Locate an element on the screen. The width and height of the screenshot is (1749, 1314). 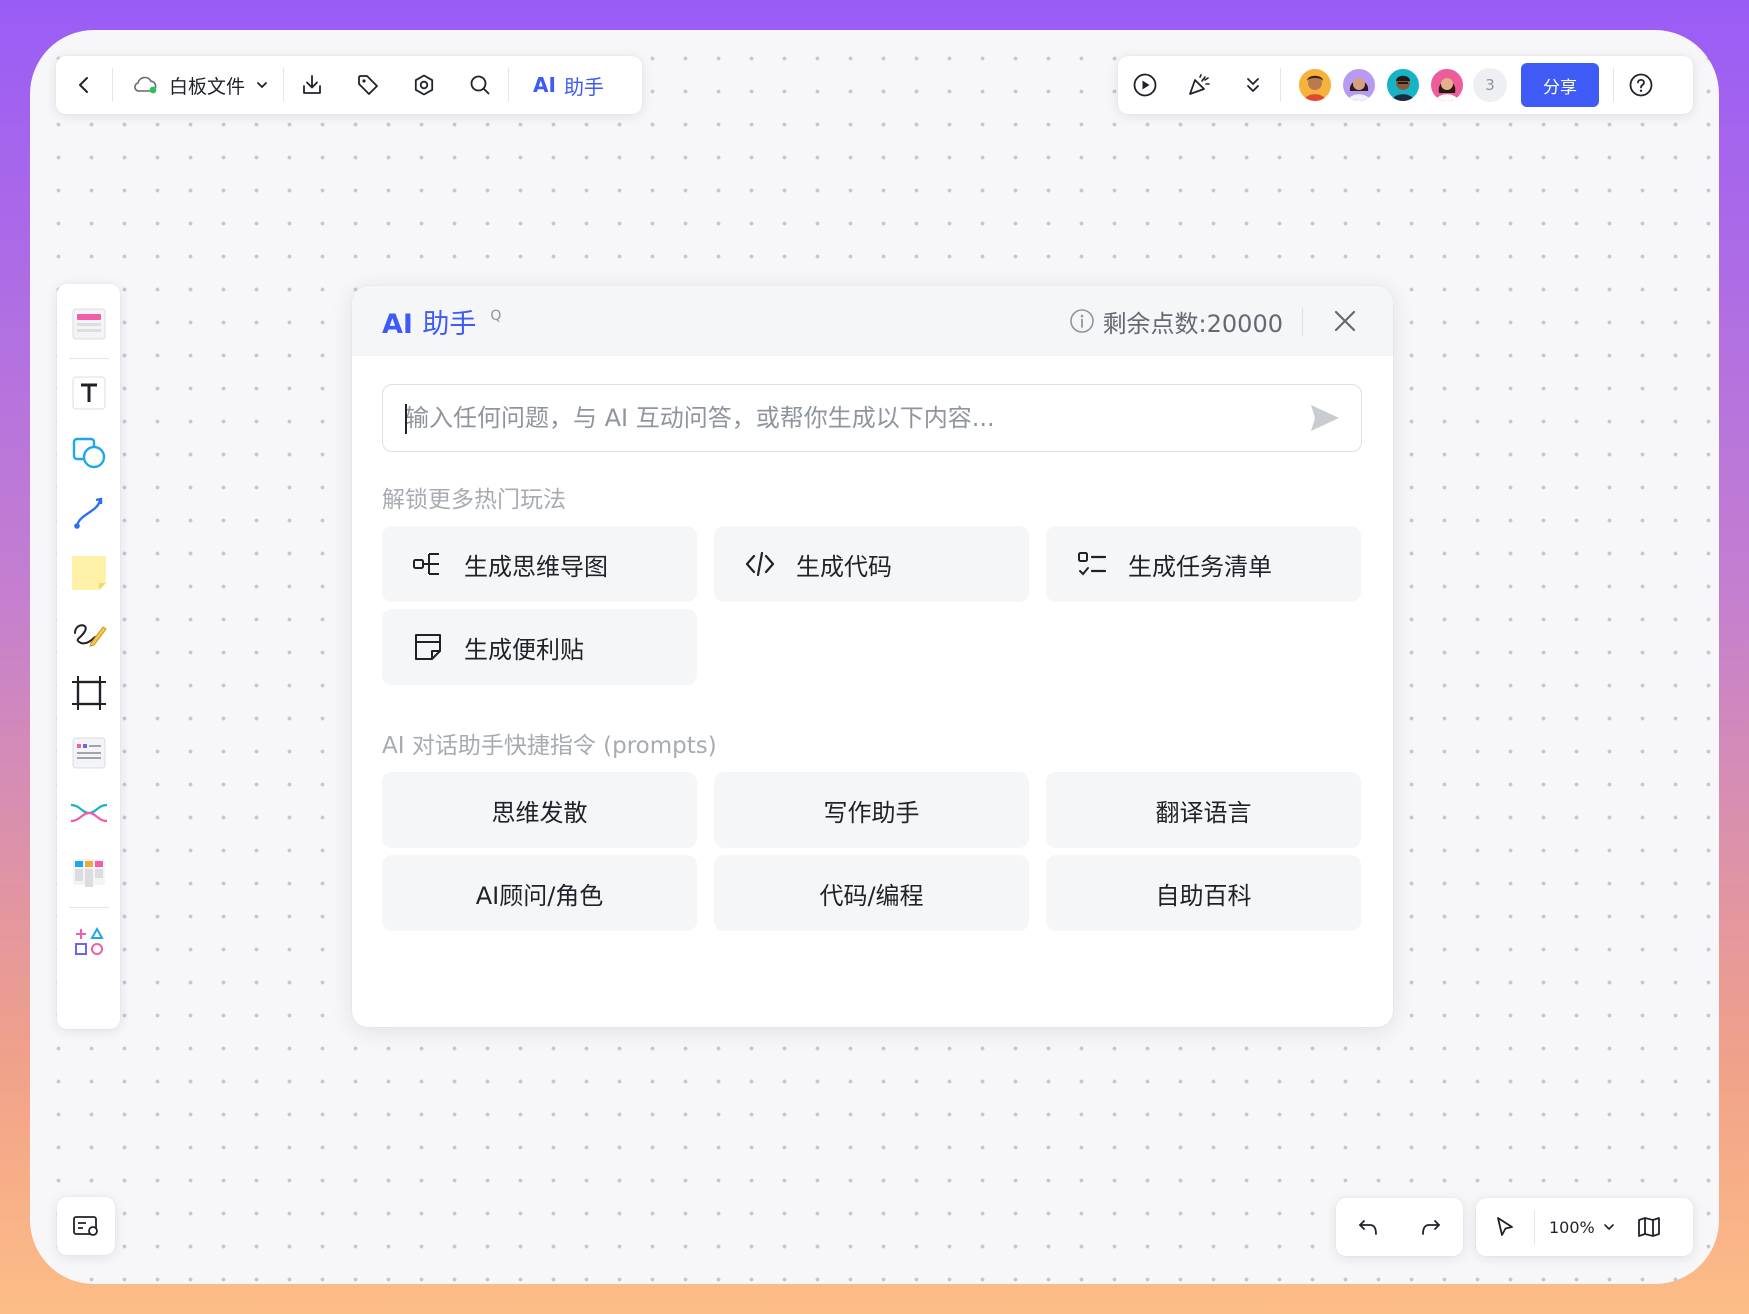
frame-tool is located at coordinates (88, 693).